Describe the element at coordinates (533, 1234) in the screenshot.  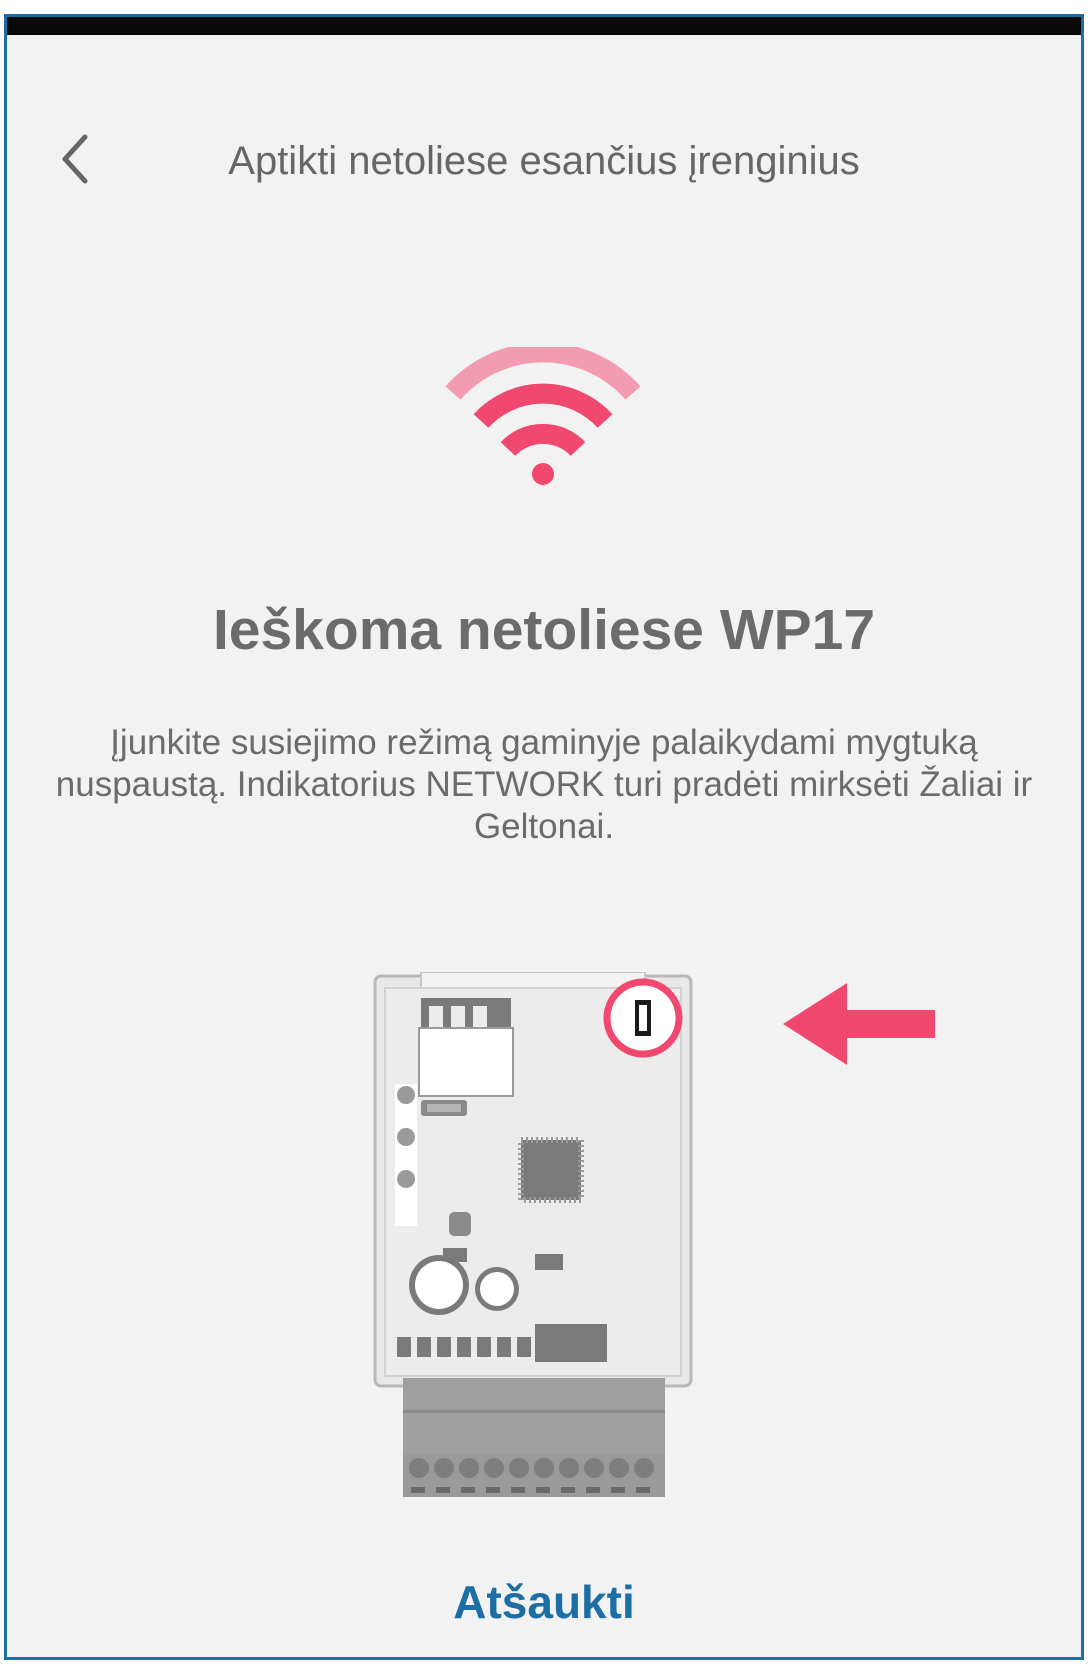
I see `controller-board-illustration` at that location.